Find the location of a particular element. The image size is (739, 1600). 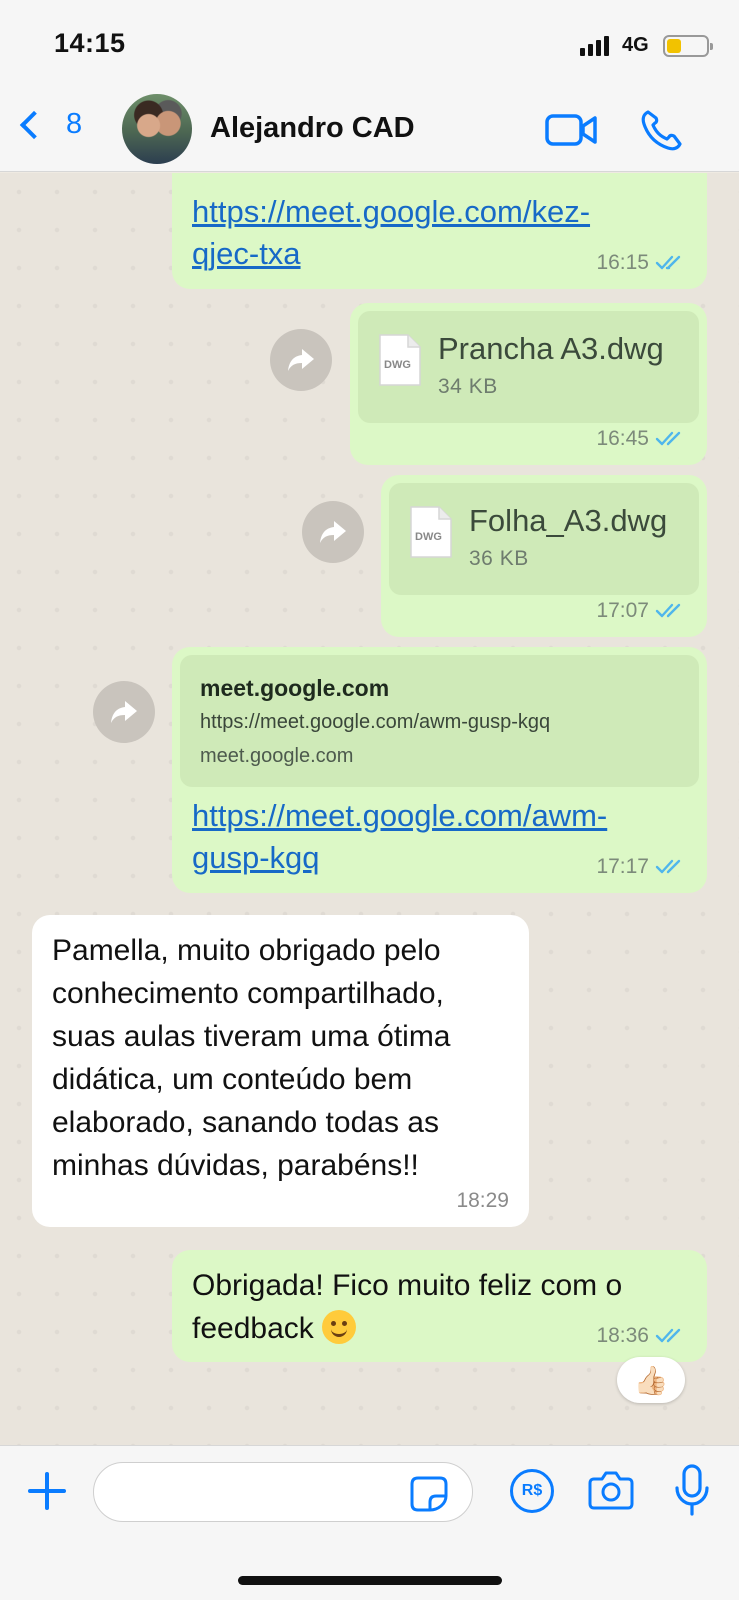

file-attachment: DWG Prancha A3.dwg 34 KB is located at coordinates (528, 367).